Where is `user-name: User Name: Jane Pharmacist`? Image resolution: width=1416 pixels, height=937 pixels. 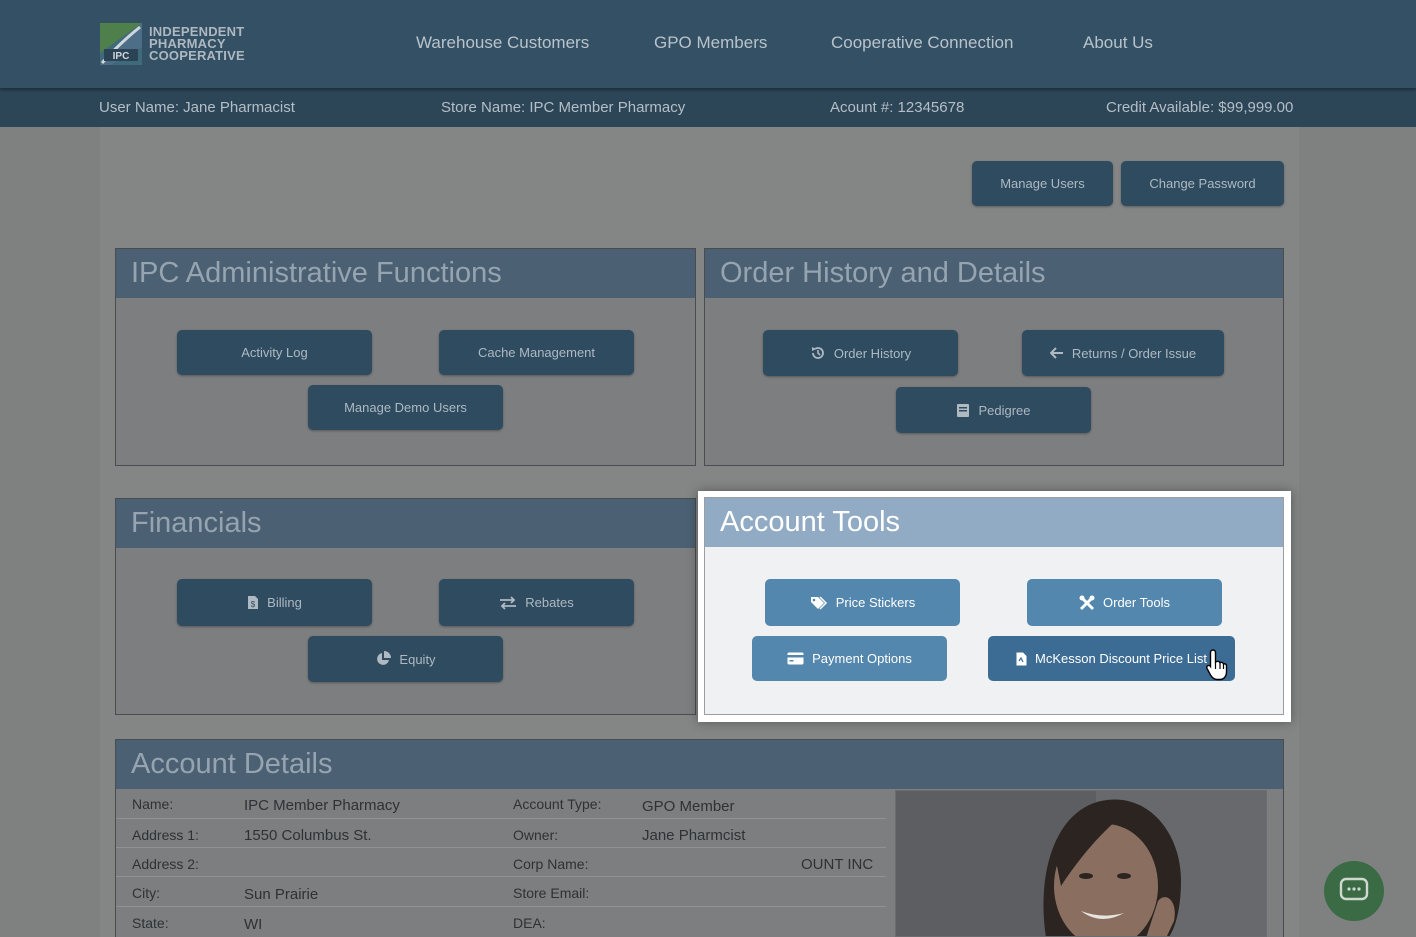
user-name: User Name: Jane Pharmacist is located at coordinates (197, 107).